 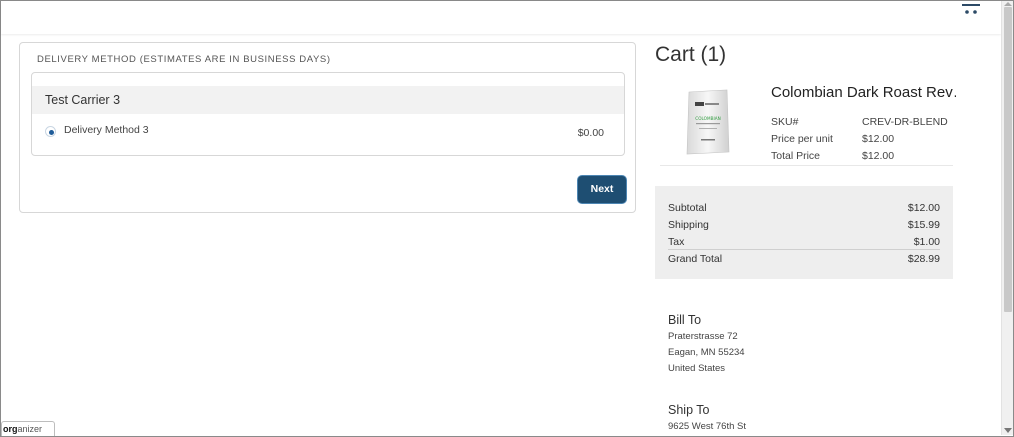 What do you see at coordinates (878, 139) in the screenshot?
I see `price-per-unit-value: $12.00` at bounding box center [878, 139].